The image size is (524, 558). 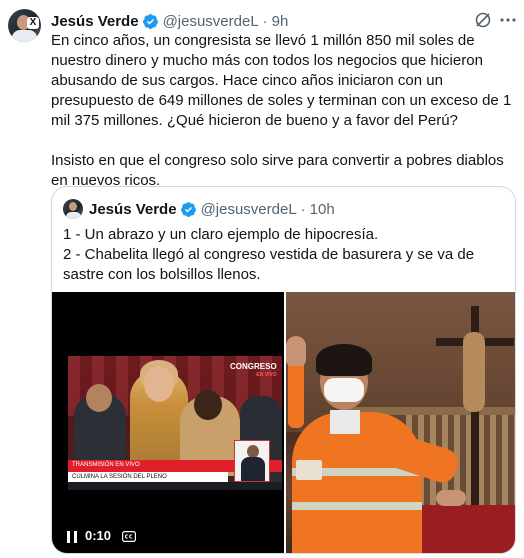 I want to click on quoted-author-handle: @jesusverdeL, so click(x=249, y=209).